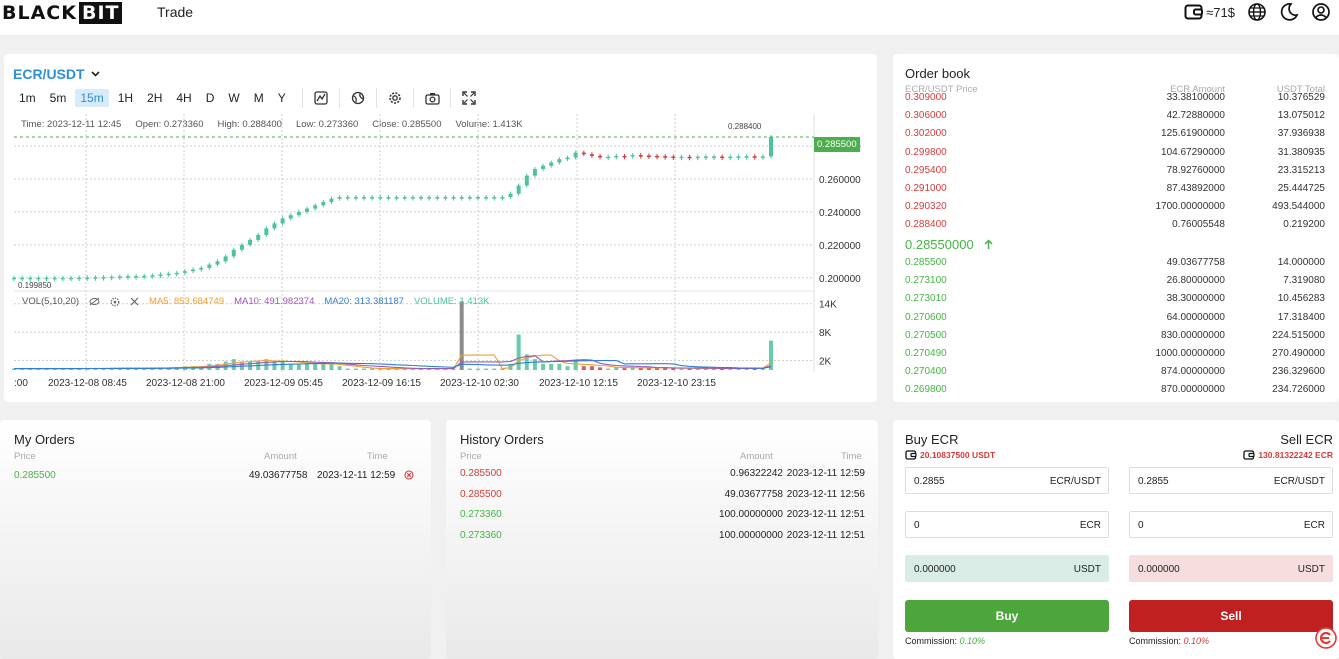 The image size is (1339, 659). Describe the element at coordinates (1321, 12) in the screenshot. I see `user-icon` at that location.